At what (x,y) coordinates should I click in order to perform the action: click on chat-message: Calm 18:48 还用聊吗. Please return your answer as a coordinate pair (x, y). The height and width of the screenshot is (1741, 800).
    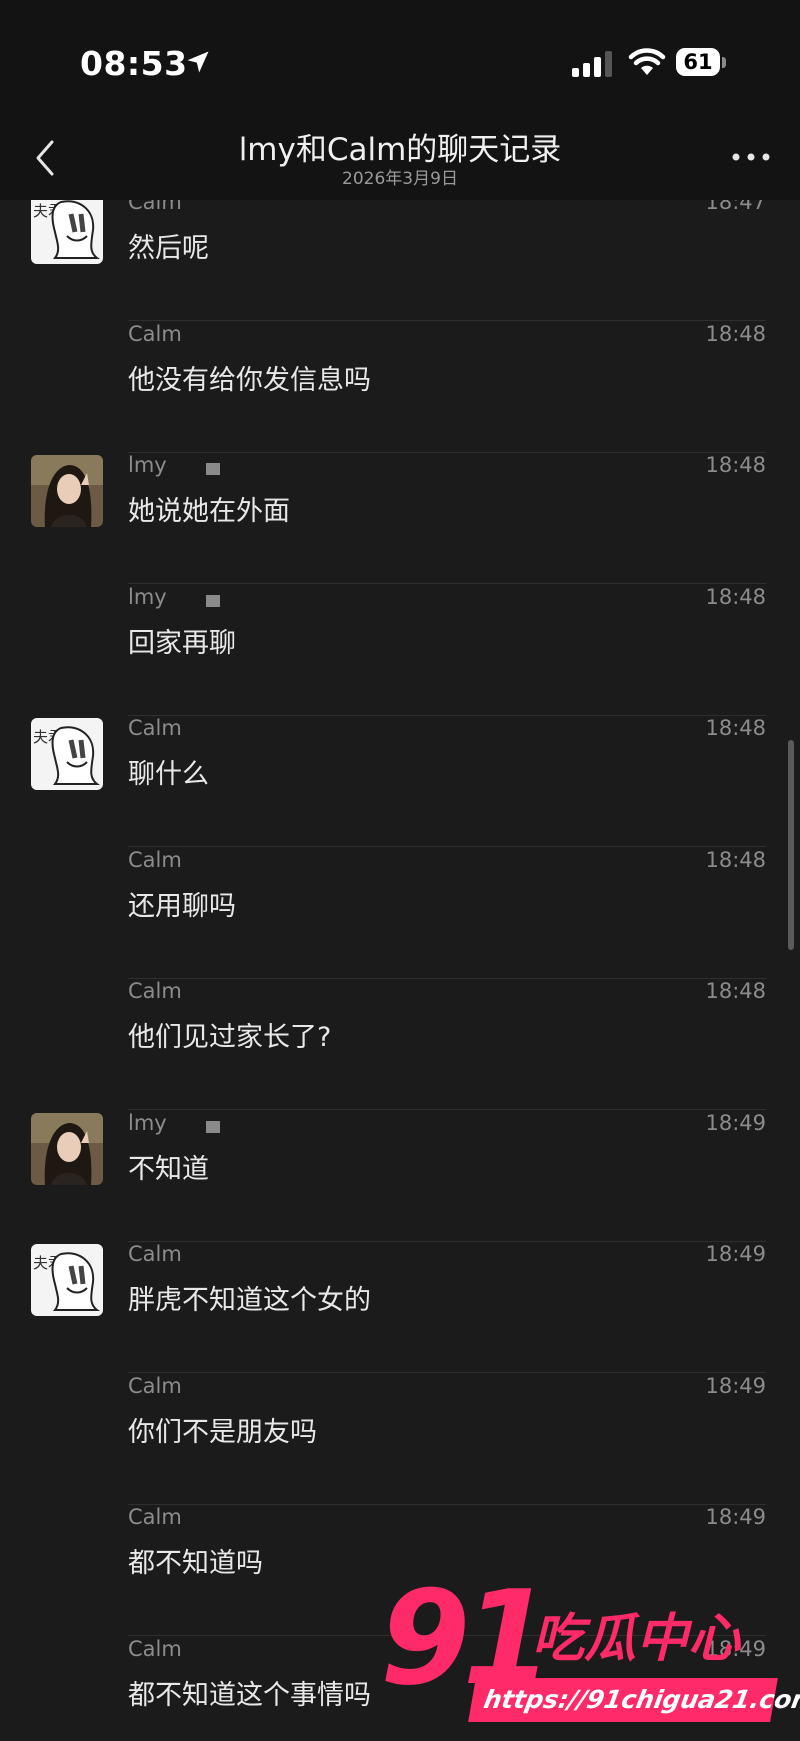
    Looking at the image, I should click on (400, 913).